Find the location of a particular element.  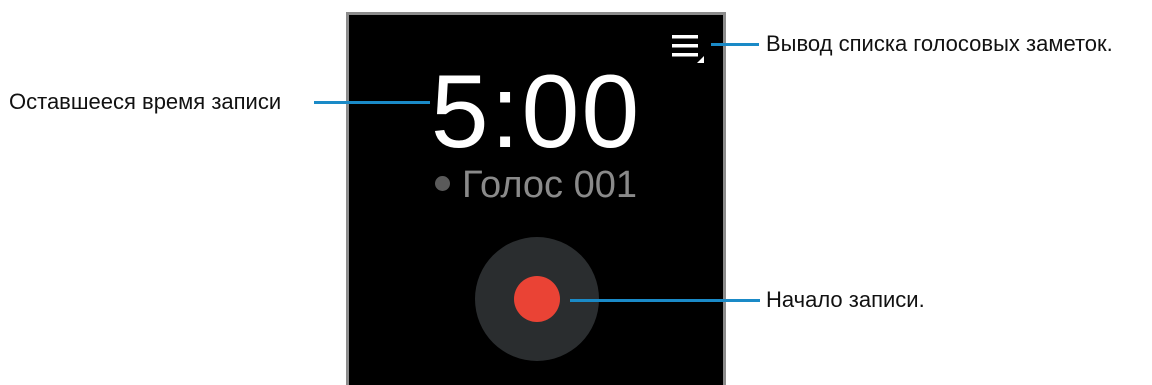

recording-name-row: Голос 001 is located at coordinates (536, 185).